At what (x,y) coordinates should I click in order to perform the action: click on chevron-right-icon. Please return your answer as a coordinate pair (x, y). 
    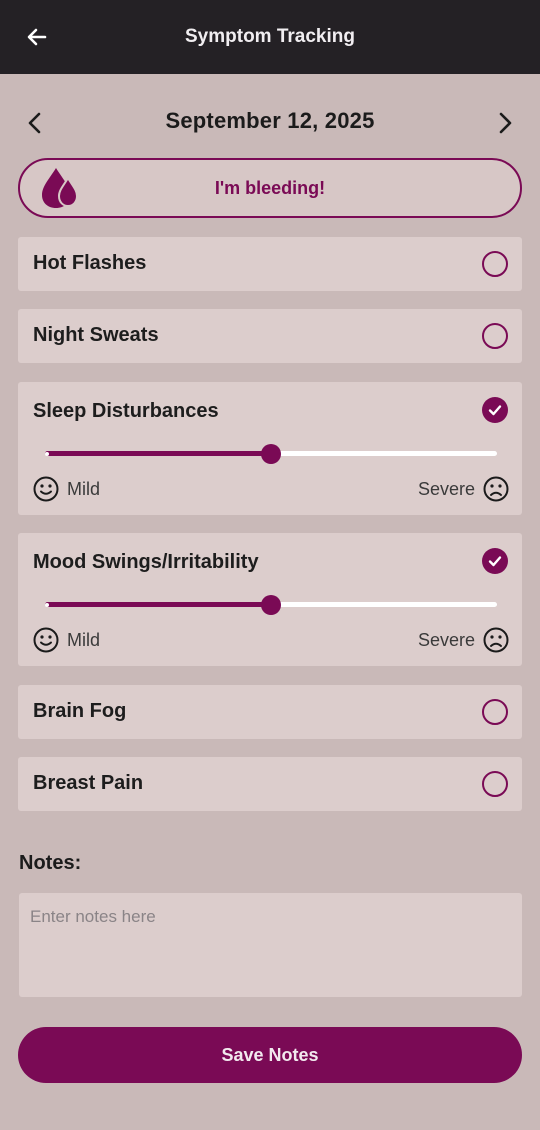
    Looking at the image, I should click on (505, 123).